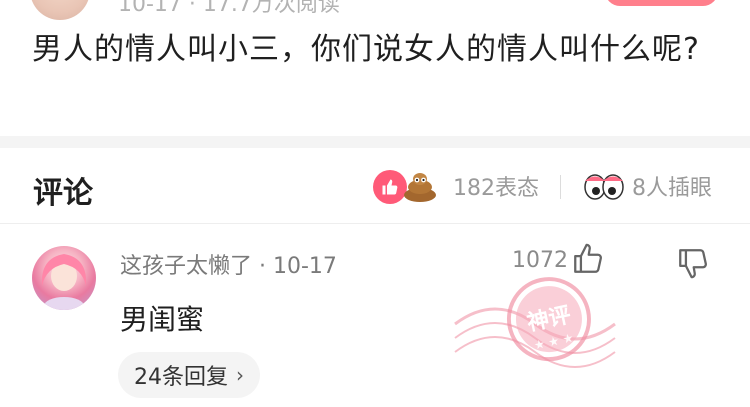 This screenshot has height=407, width=750. Describe the element at coordinates (693, 263) in the screenshot. I see `dislike-icon` at that location.